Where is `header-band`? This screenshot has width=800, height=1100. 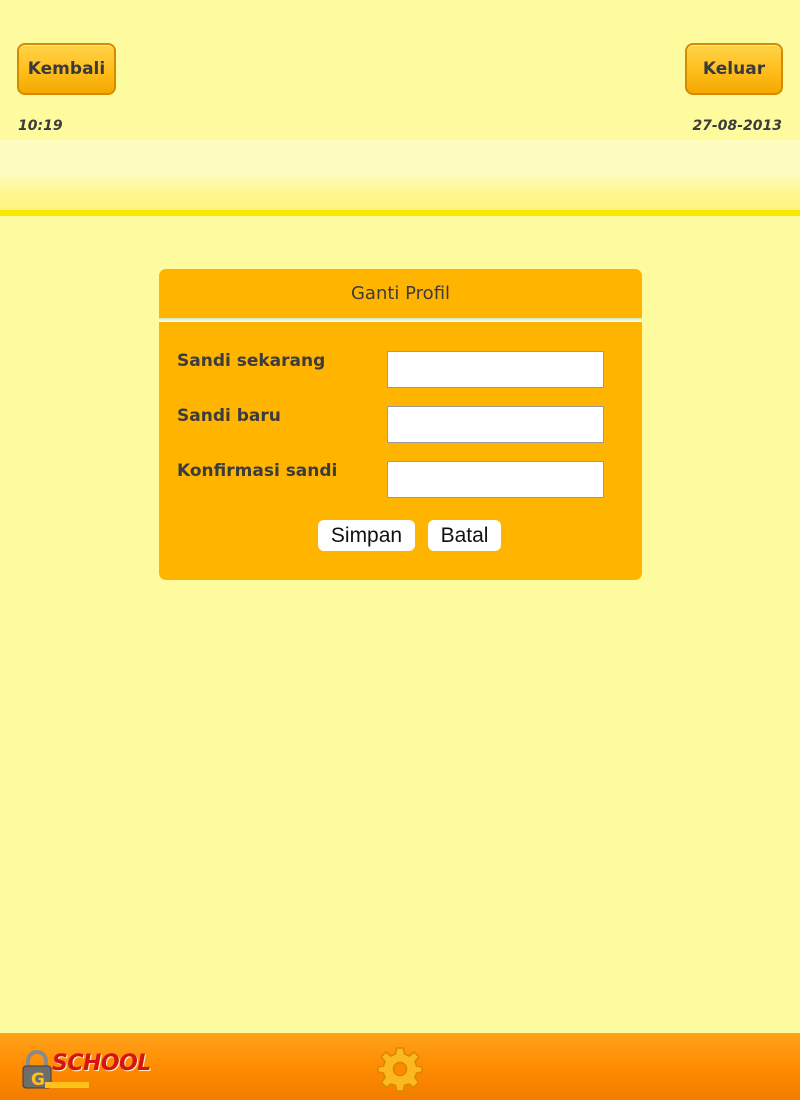 header-band is located at coordinates (400, 176).